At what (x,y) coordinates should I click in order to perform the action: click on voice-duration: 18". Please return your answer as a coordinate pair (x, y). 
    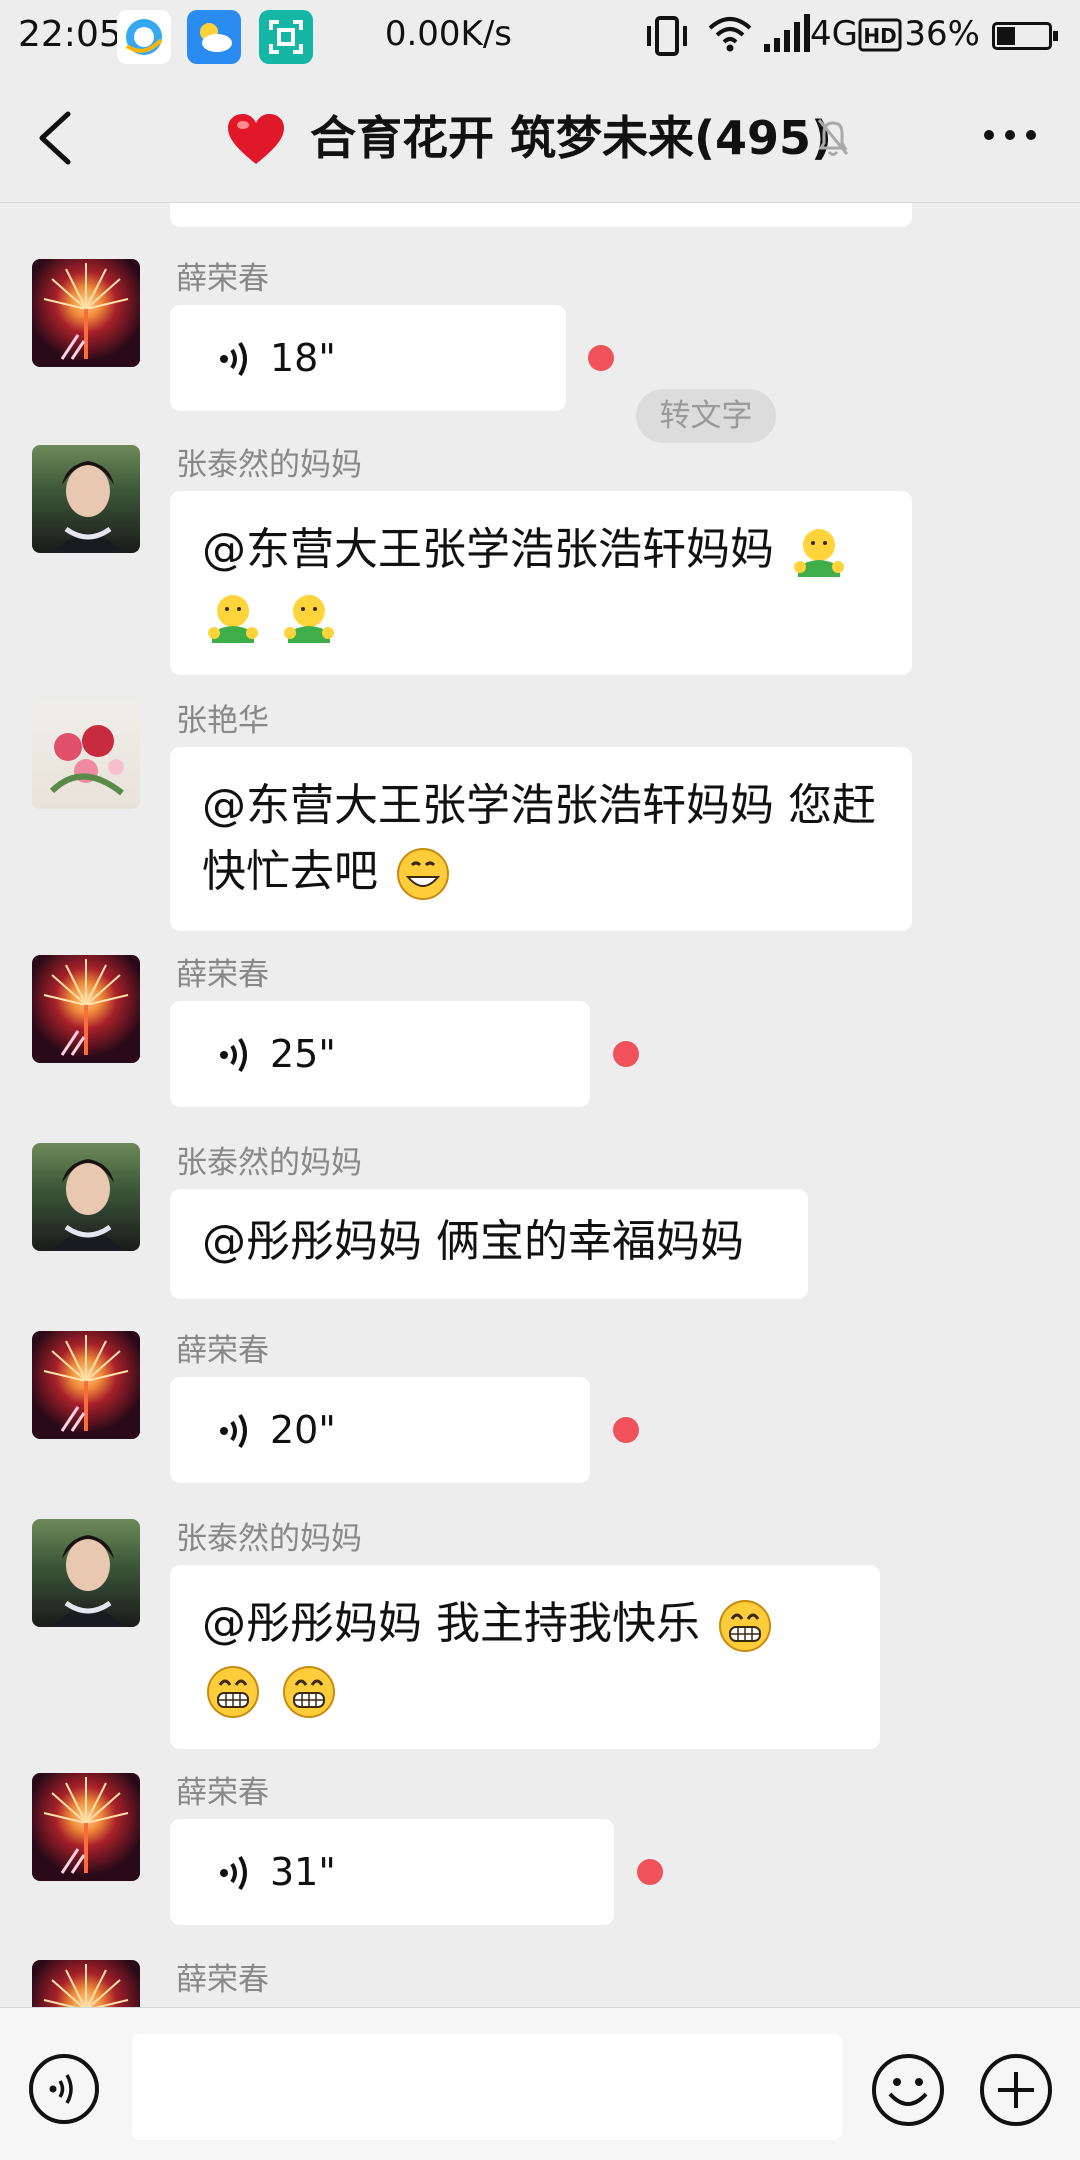
    Looking at the image, I should click on (303, 358).